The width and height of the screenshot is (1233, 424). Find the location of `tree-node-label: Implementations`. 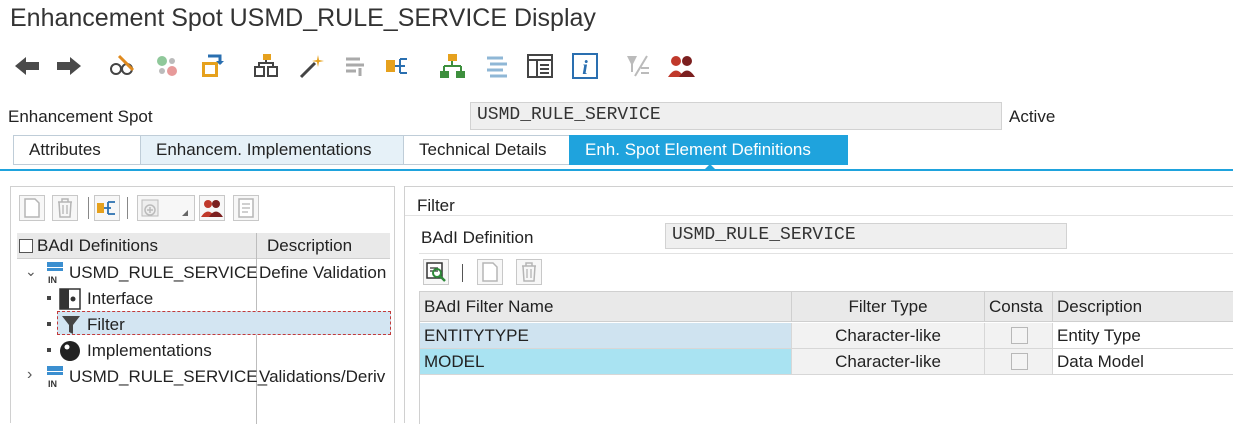

tree-node-label: Implementations is located at coordinates (149, 350).